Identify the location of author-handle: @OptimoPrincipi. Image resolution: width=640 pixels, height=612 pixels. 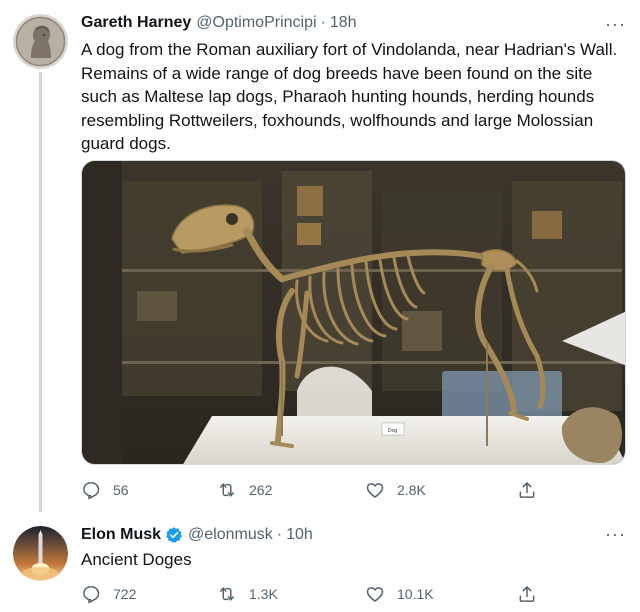
(256, 23).